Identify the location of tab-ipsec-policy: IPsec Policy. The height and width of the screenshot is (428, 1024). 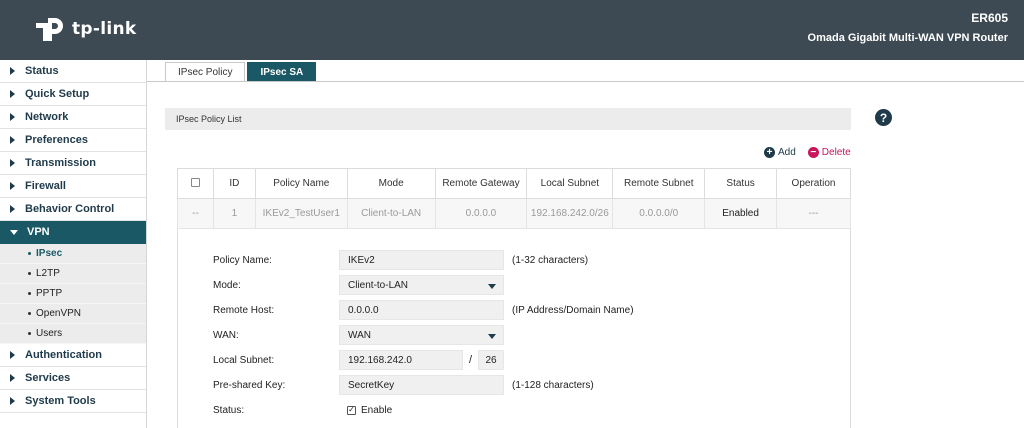
(205, 72).